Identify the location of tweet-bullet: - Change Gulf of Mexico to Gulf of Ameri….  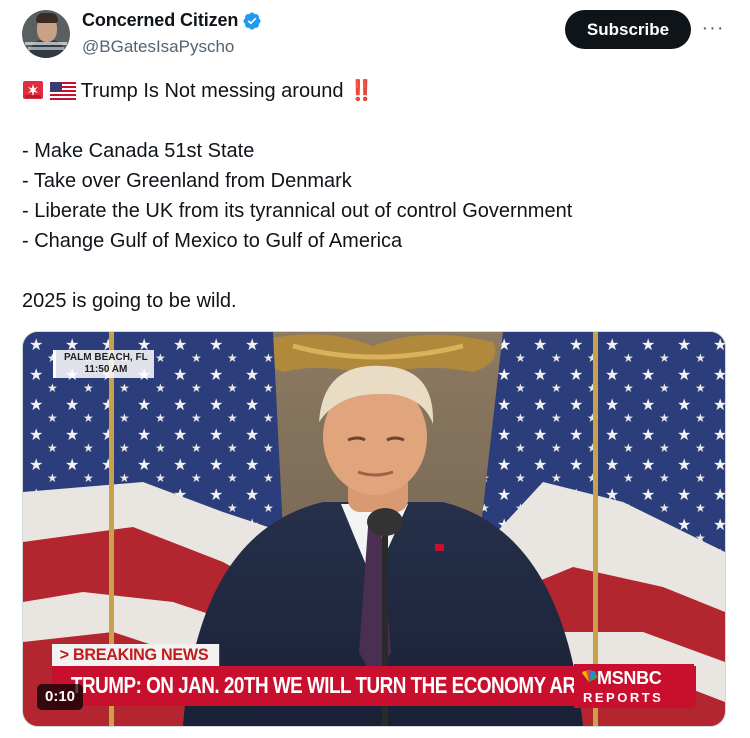
(212, 241).